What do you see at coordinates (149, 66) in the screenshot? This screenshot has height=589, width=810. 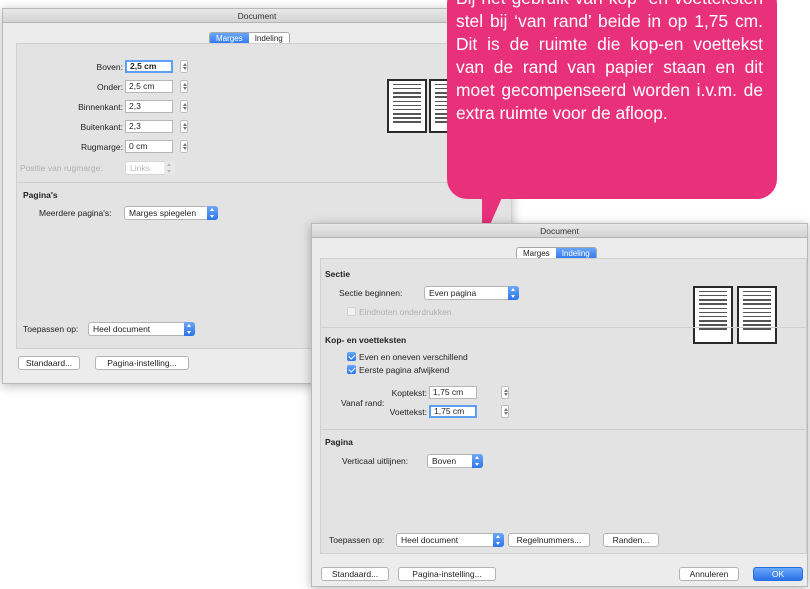 I see `top-margin-field: 2,5 cm` at bounding box center [149, 66].